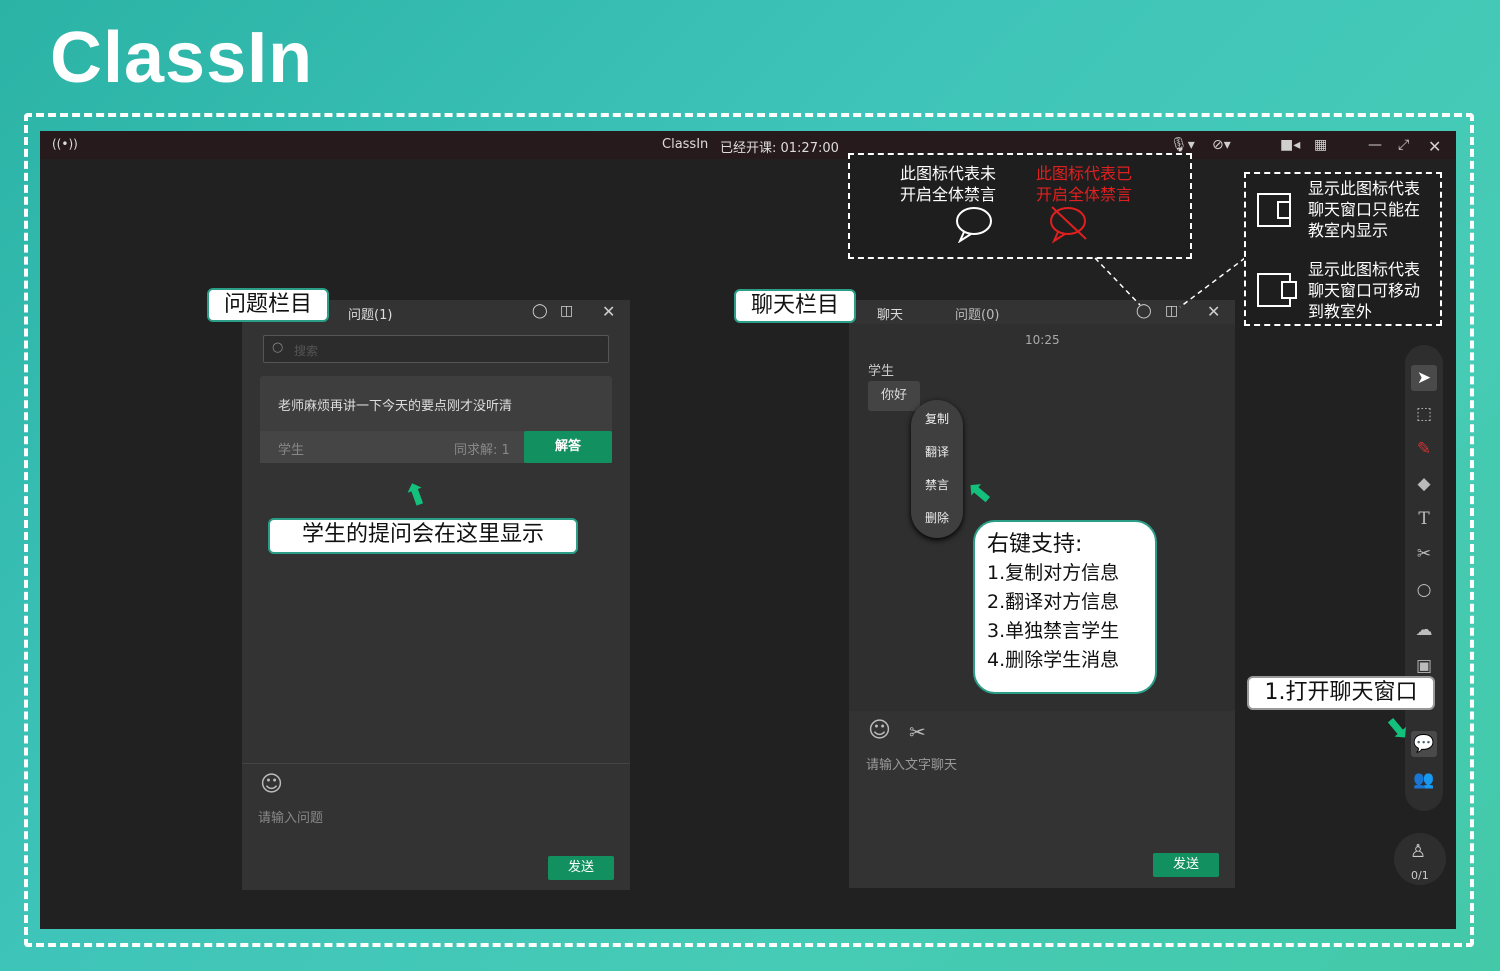  Describe the element at coordinates (1035, 544) in the screenshot. I see `right-click-title: 右键支持:` at that location.